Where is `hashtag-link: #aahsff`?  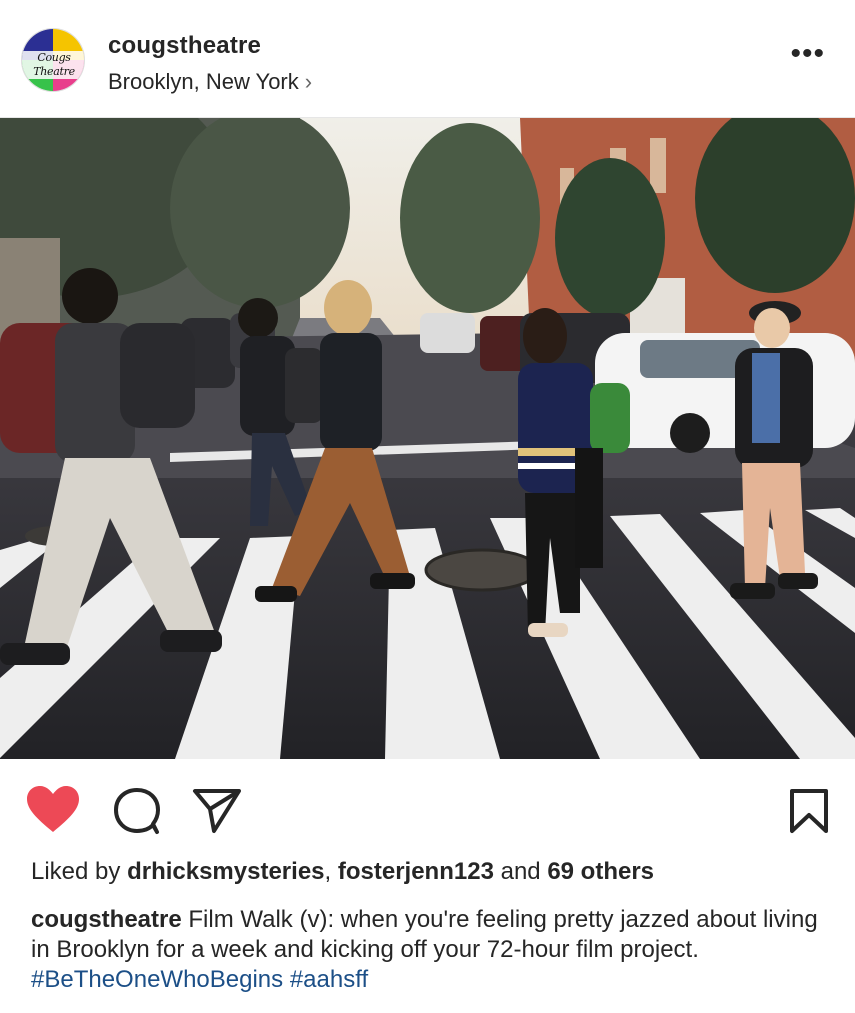
hashtag-link: #aahsff is located at coordinates (329, 979).